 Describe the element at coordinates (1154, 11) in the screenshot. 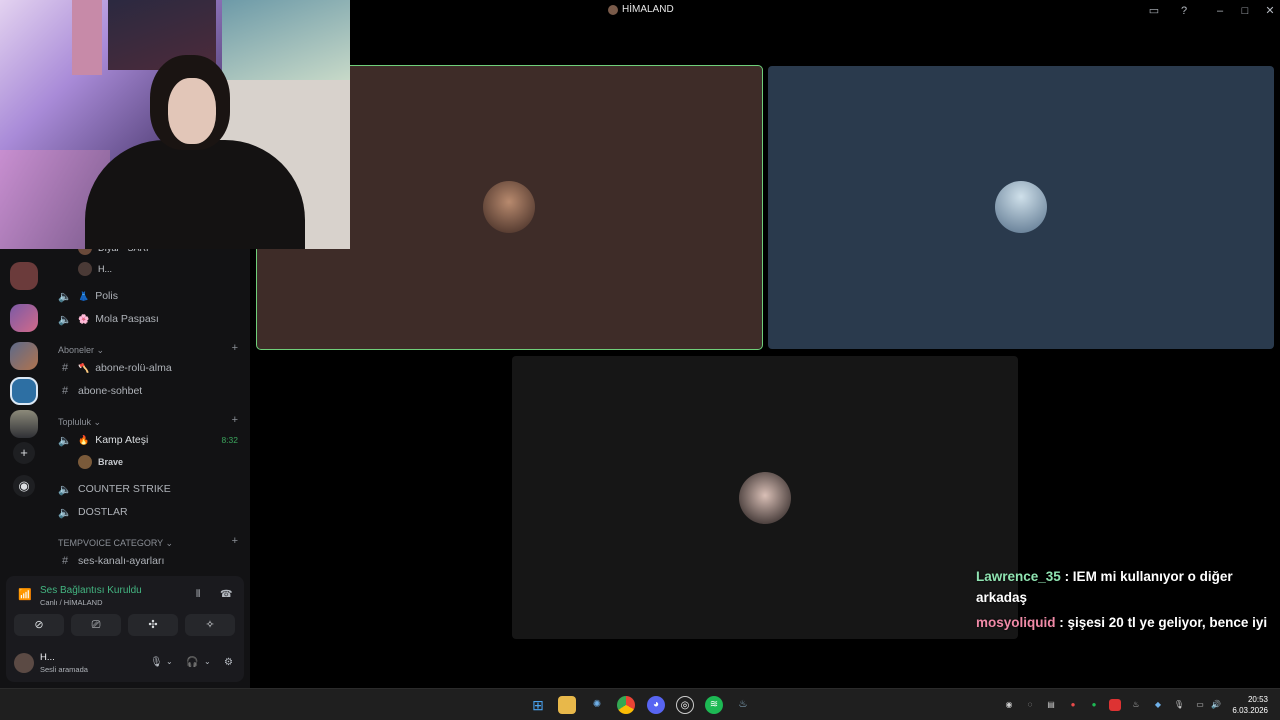

I see `inbox-icon: ▭` at that location.